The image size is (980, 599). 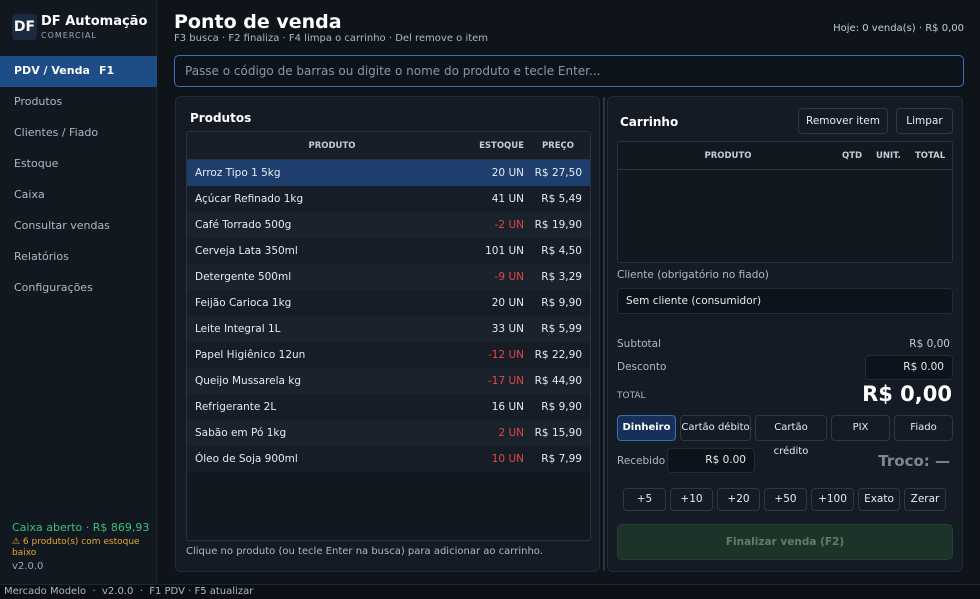 I want to click on product-name: Açúcar Refinado 1kg, so click(x=249, y=199).